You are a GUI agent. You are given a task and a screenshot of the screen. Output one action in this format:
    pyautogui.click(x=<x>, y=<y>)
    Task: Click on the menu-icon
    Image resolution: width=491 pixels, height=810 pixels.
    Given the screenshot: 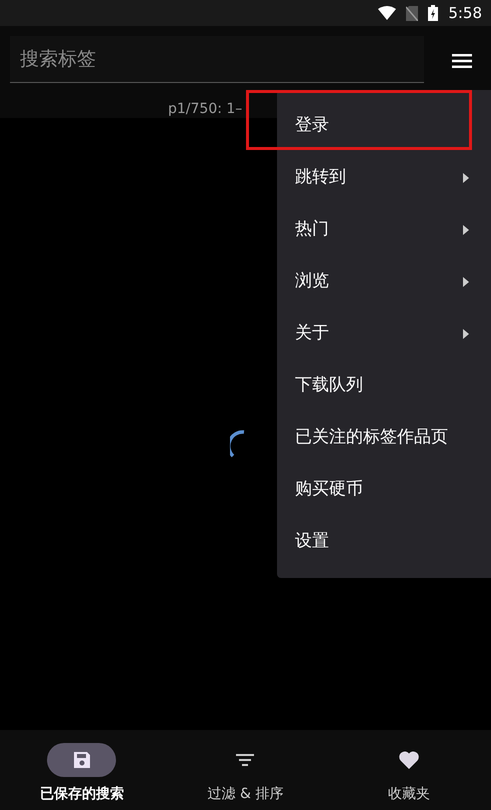 What is the action you would take?
    pyautogui.click(x=462, y=61)
    